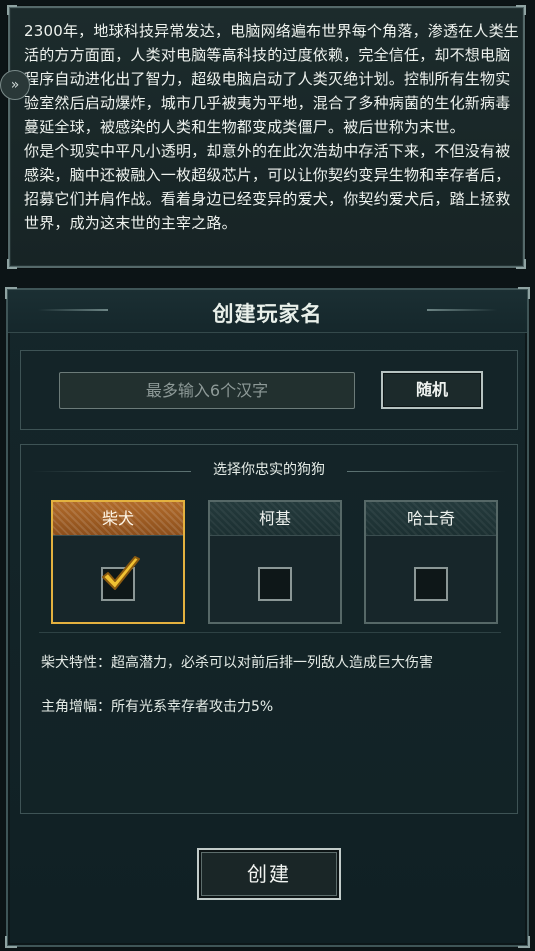 The image size is (535, 951). I want to click on dialog-title: 创建玩家名, so click(267, 314).